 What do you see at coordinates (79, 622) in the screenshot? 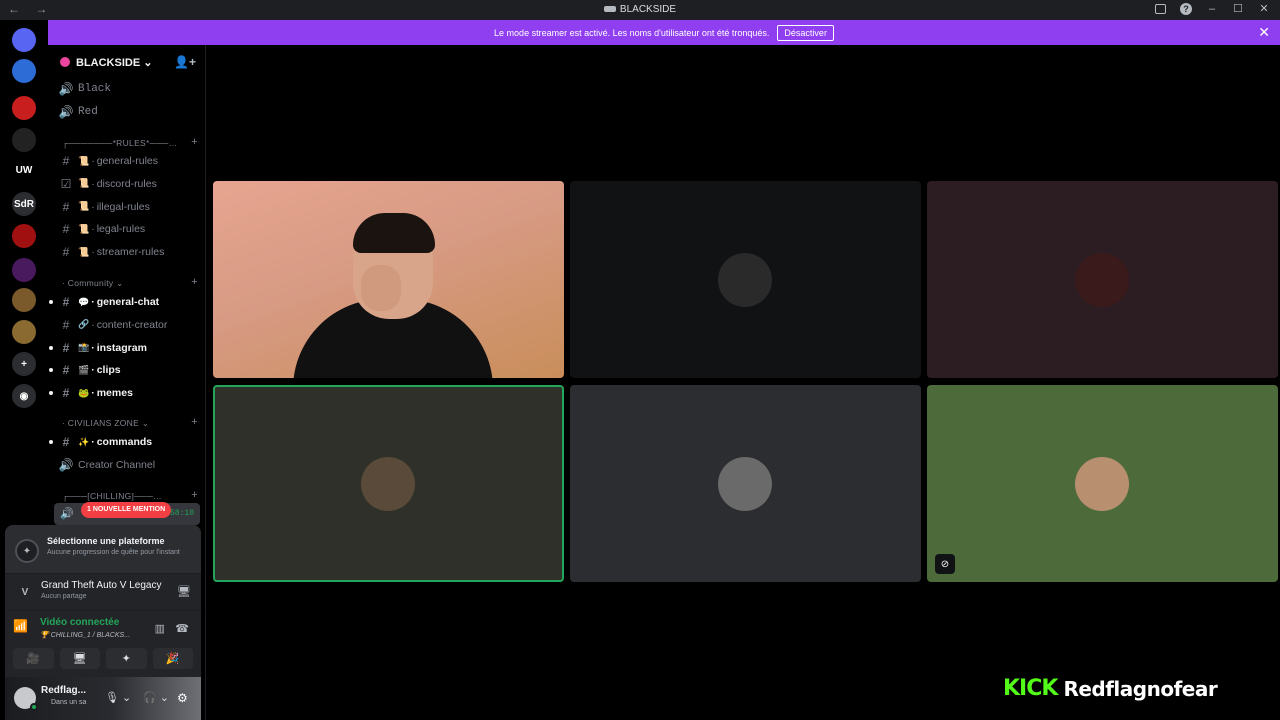
I see `voice-status: Vidéo connectée` at bounding box center [79, 622].